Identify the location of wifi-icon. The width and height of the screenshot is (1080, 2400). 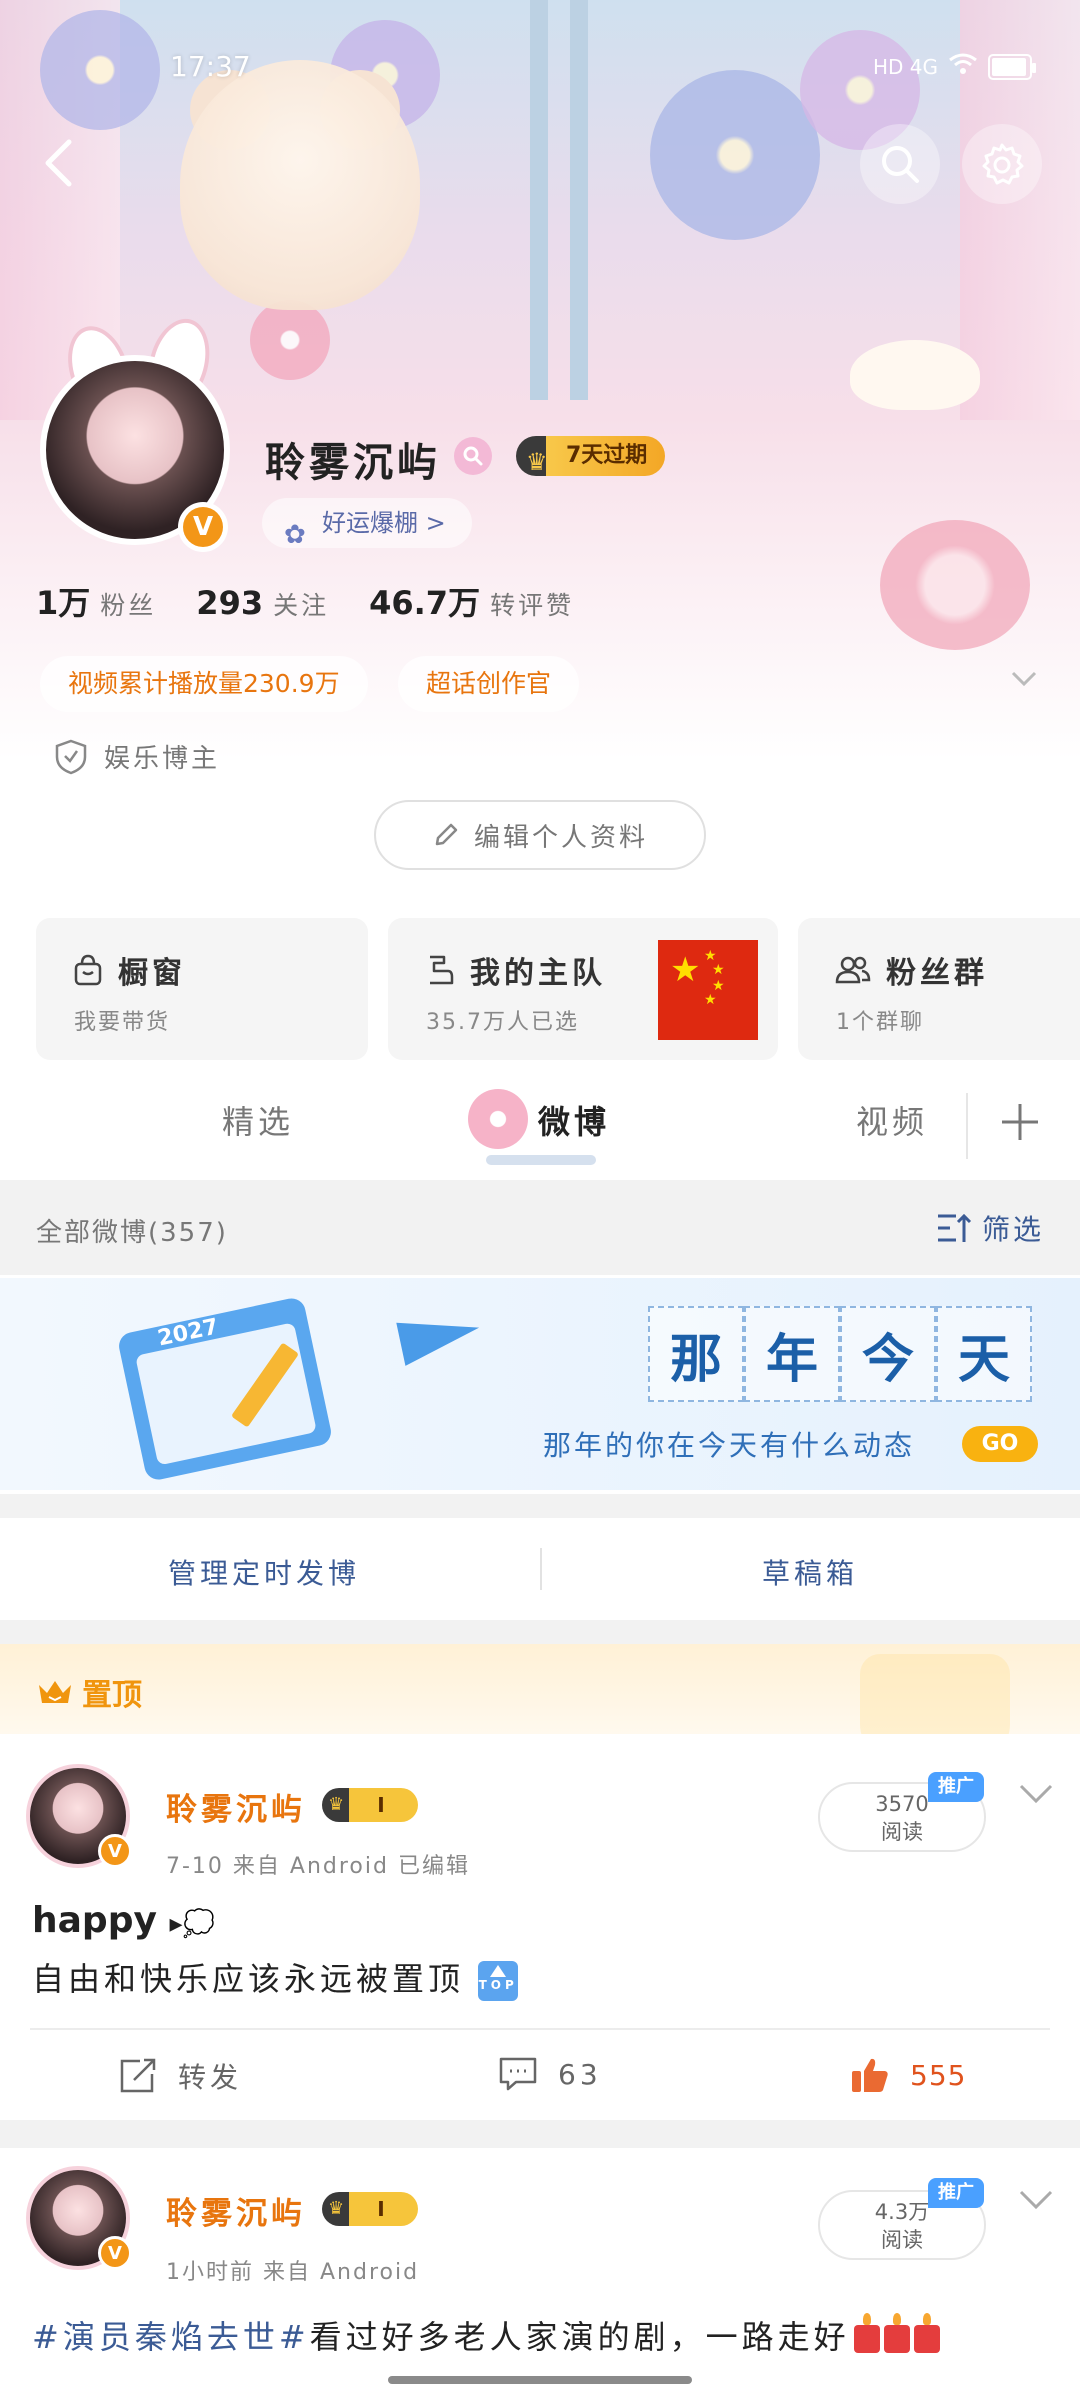
(963, 66).